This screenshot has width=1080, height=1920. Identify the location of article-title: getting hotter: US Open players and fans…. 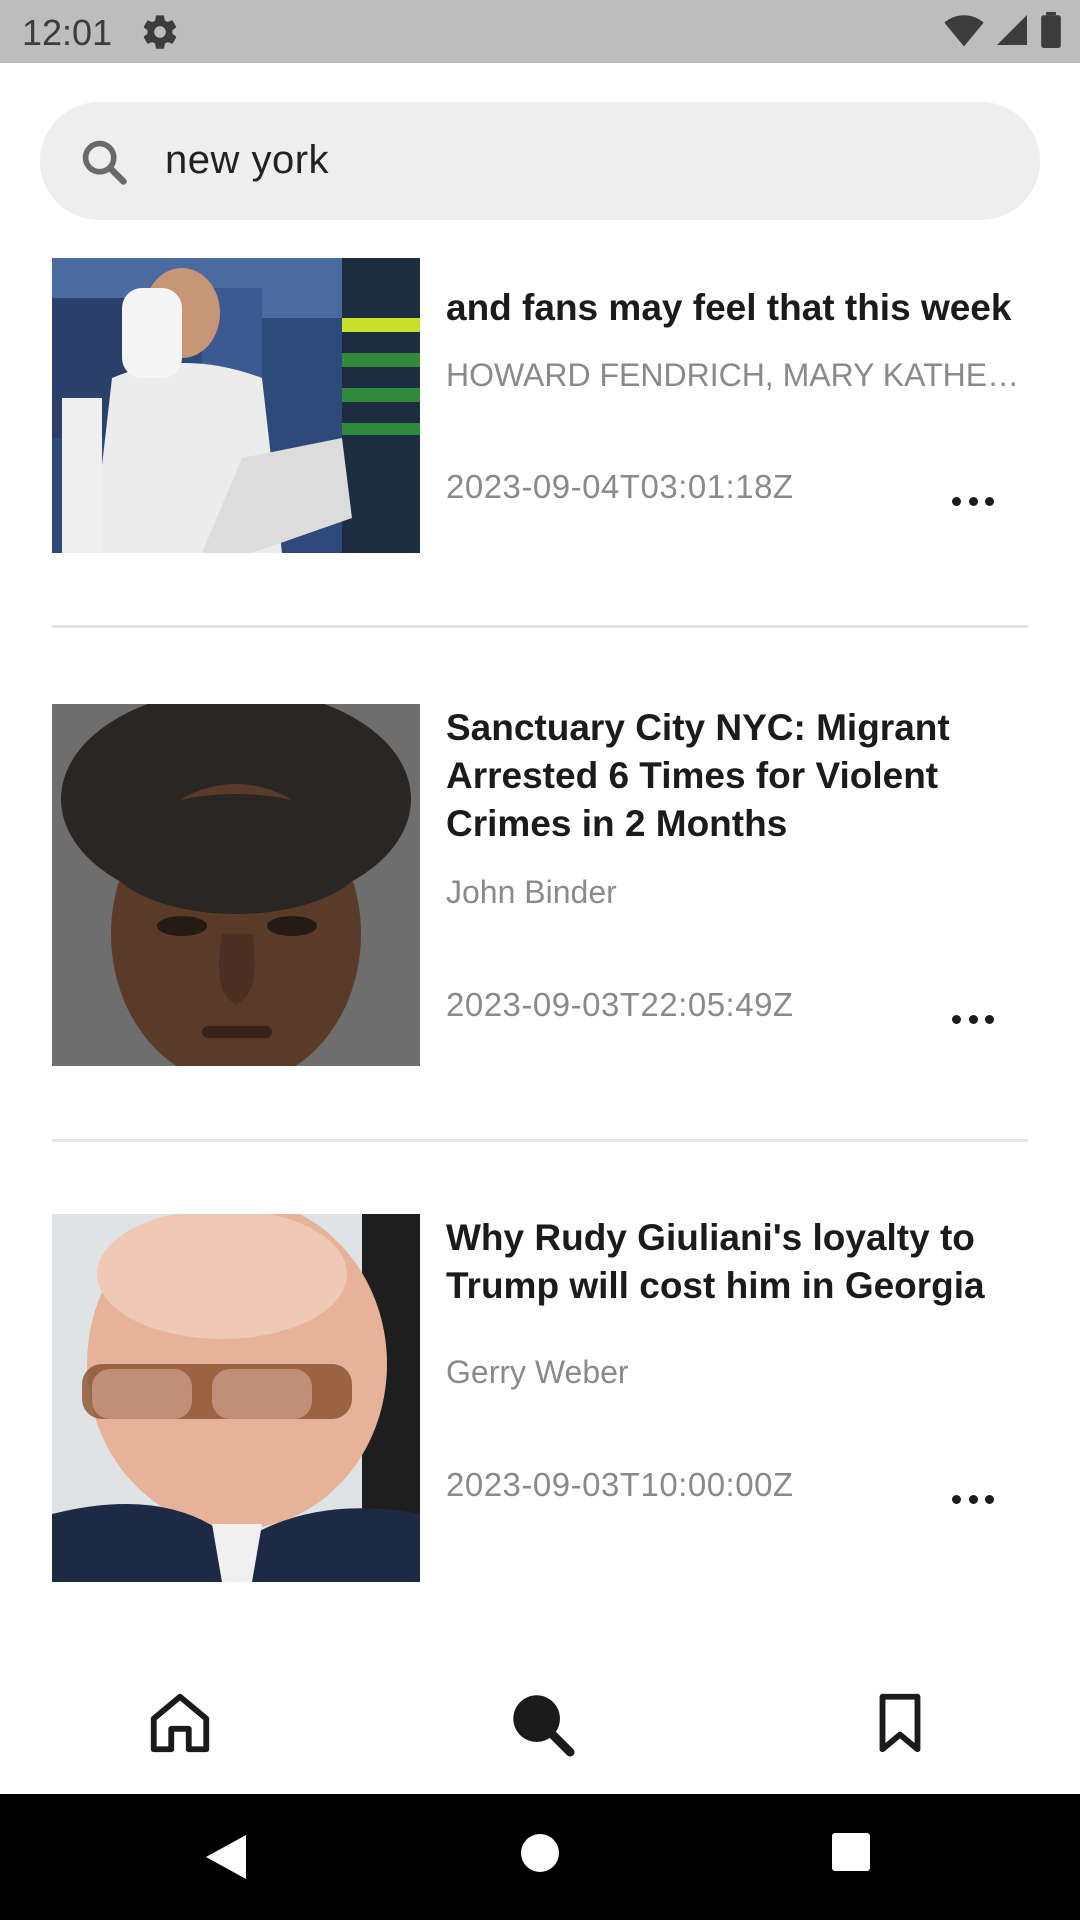
(736, 294).